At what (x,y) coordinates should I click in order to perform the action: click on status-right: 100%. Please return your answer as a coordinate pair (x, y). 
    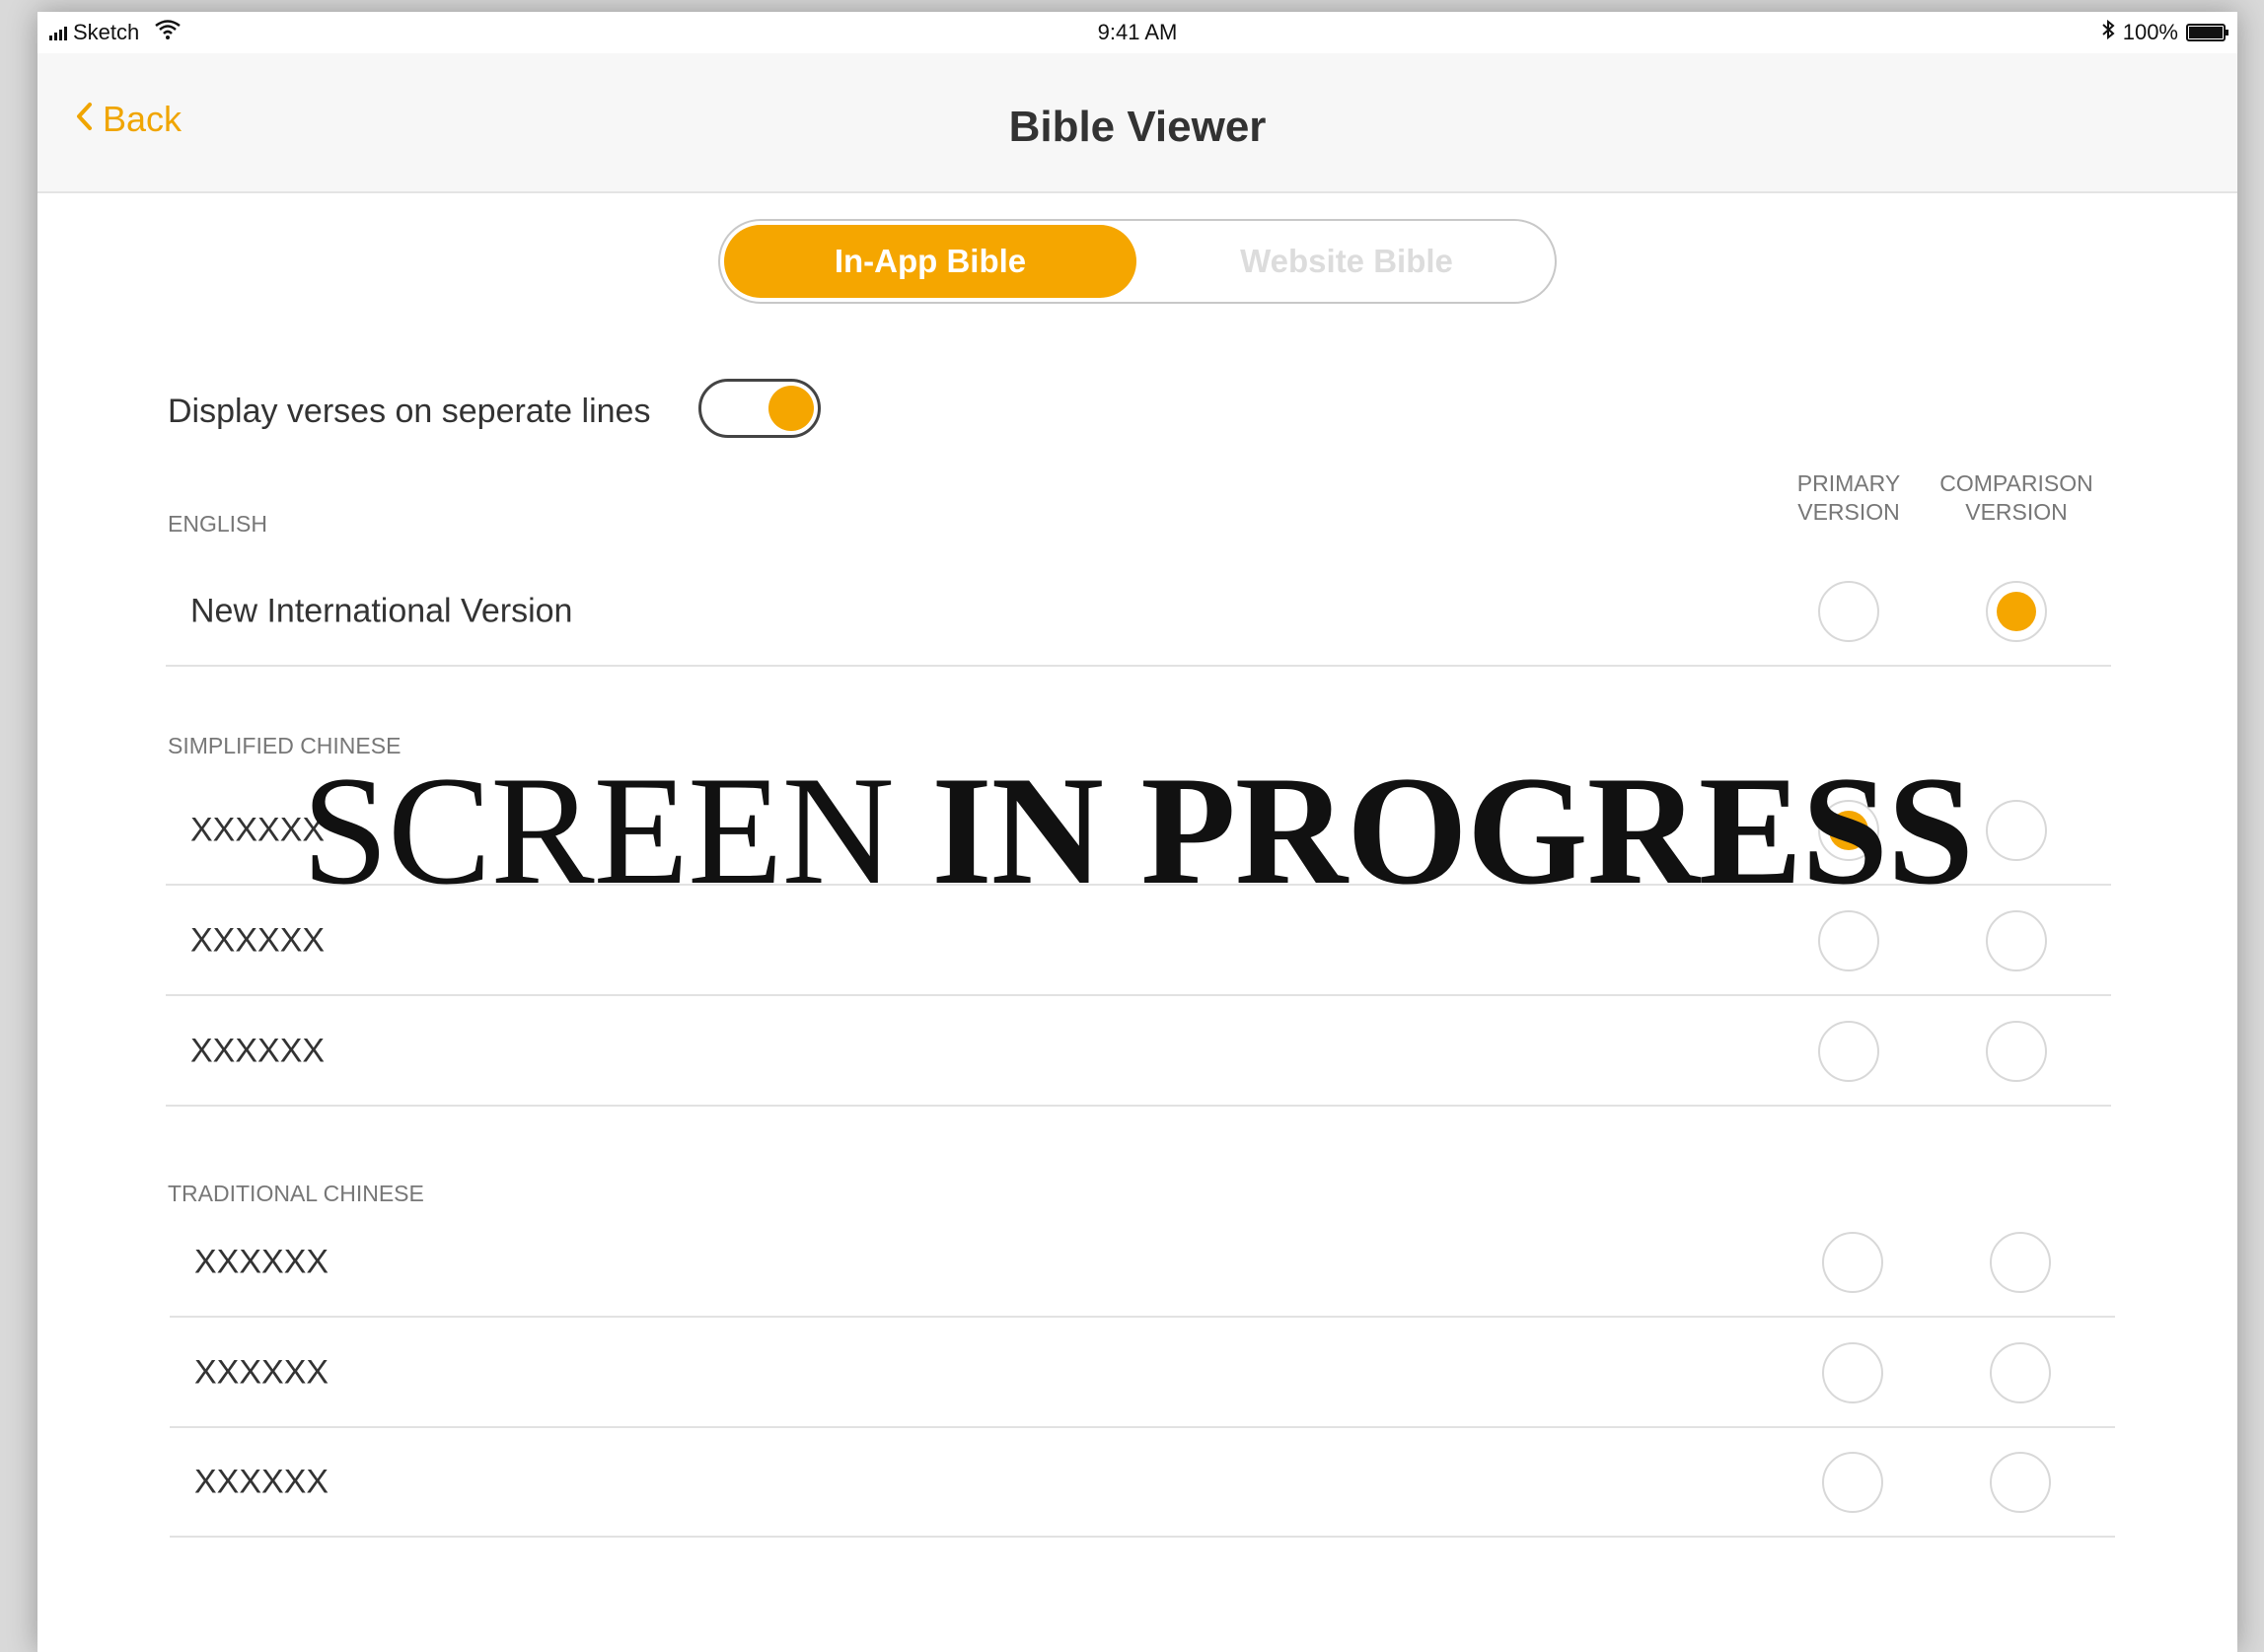
    Looking at the image, I should click on (2165, 32).